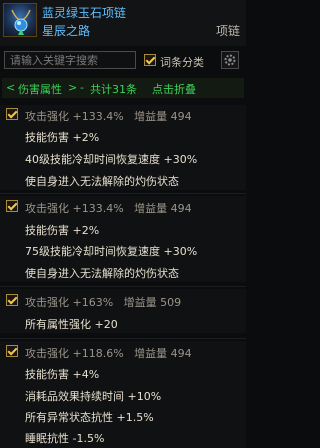 Image resolution: width=320 pixels, height=448 pixels. Describe the element at coordinates (11, 87) in the screenshot. I see `expand-symbol: <` at that location.